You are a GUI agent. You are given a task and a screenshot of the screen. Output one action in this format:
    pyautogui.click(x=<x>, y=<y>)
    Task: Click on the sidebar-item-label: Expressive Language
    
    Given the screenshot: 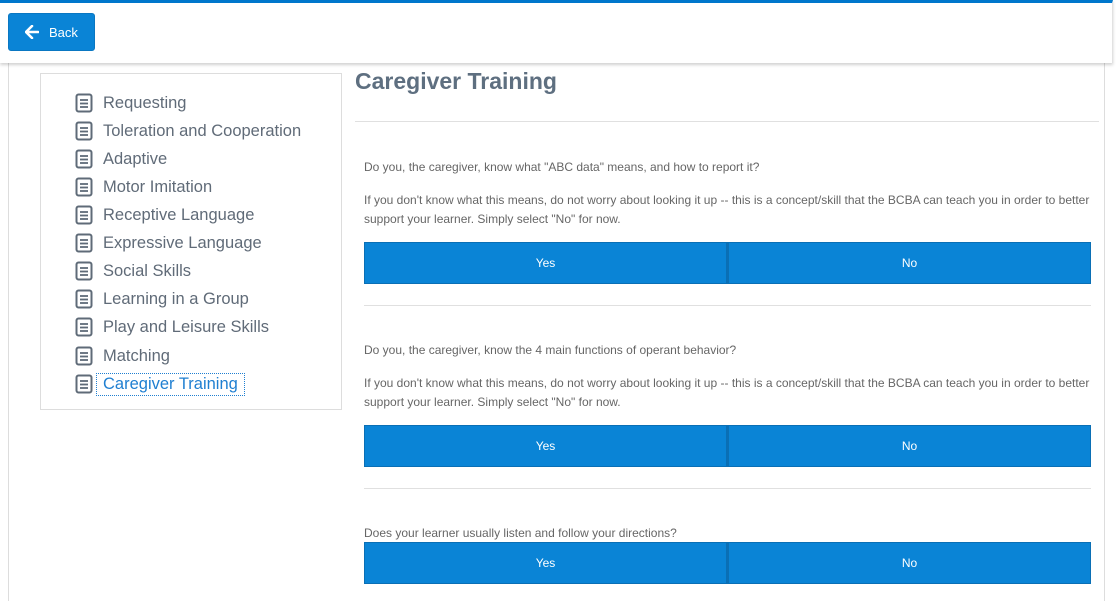 What is the action you would take?
    pyautogui.click(x=182, y=242)
    